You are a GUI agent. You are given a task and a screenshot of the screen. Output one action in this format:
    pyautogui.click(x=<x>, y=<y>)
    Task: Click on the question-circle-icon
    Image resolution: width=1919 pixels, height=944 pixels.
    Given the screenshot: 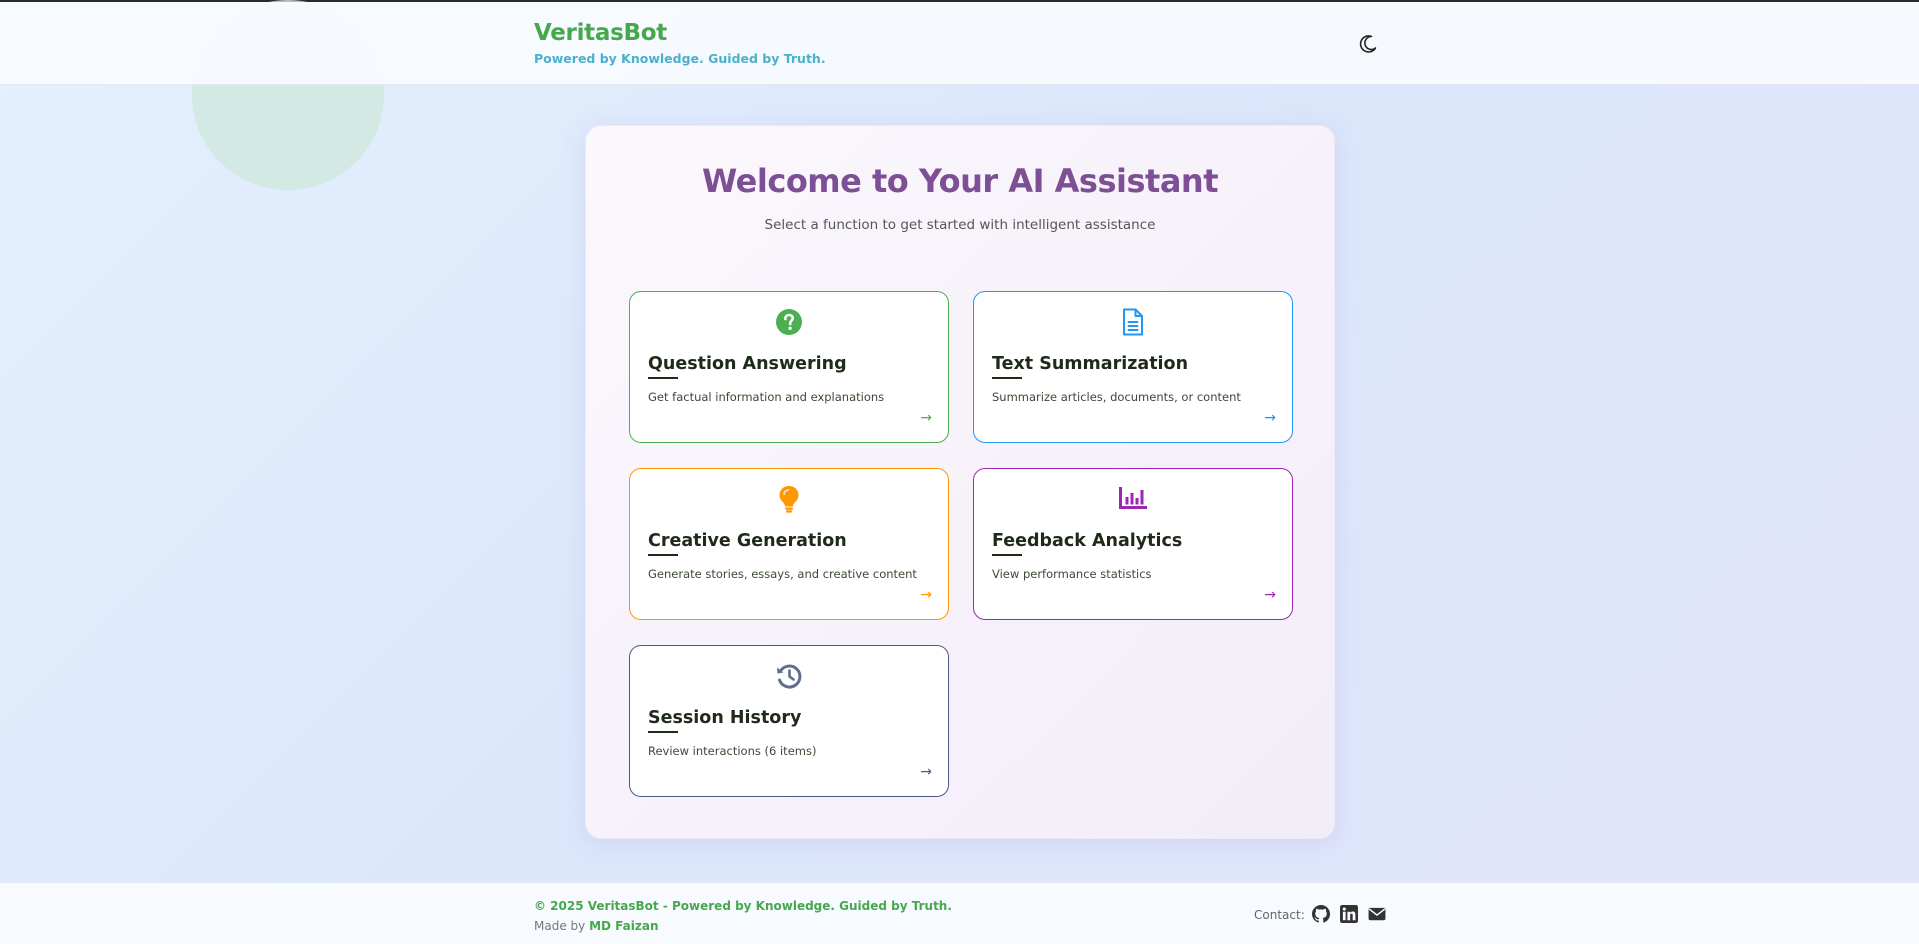 What is the action you would take?
    pyautogui.click(x=789, y=322)
    